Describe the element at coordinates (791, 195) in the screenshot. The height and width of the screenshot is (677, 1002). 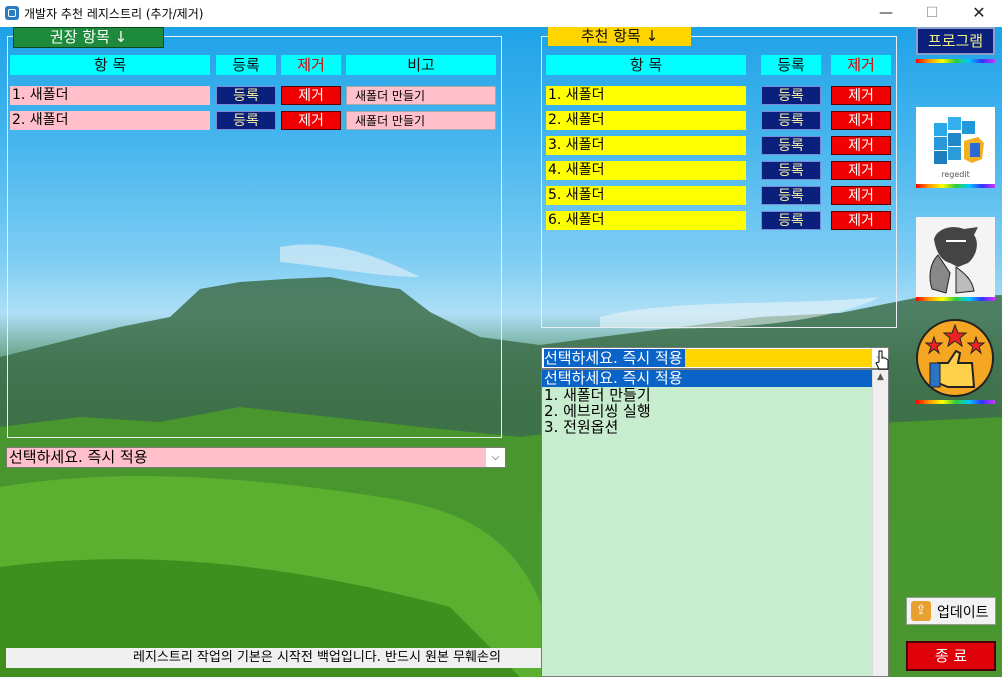
I see `right-register-button-5: 등록` at that location.